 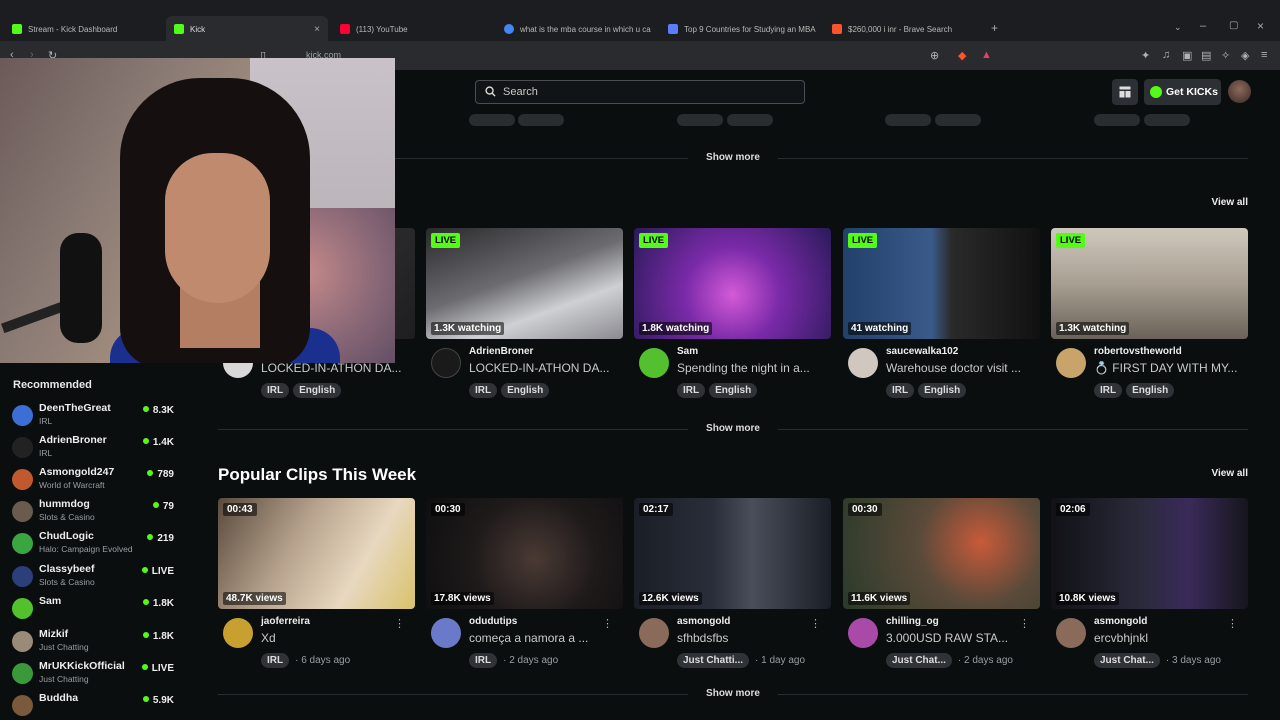 What do you see at coordinates (1138, 351) in the screenshot?
I see `channel-name: robertovstheworld` at bounding box center [1138, 351].